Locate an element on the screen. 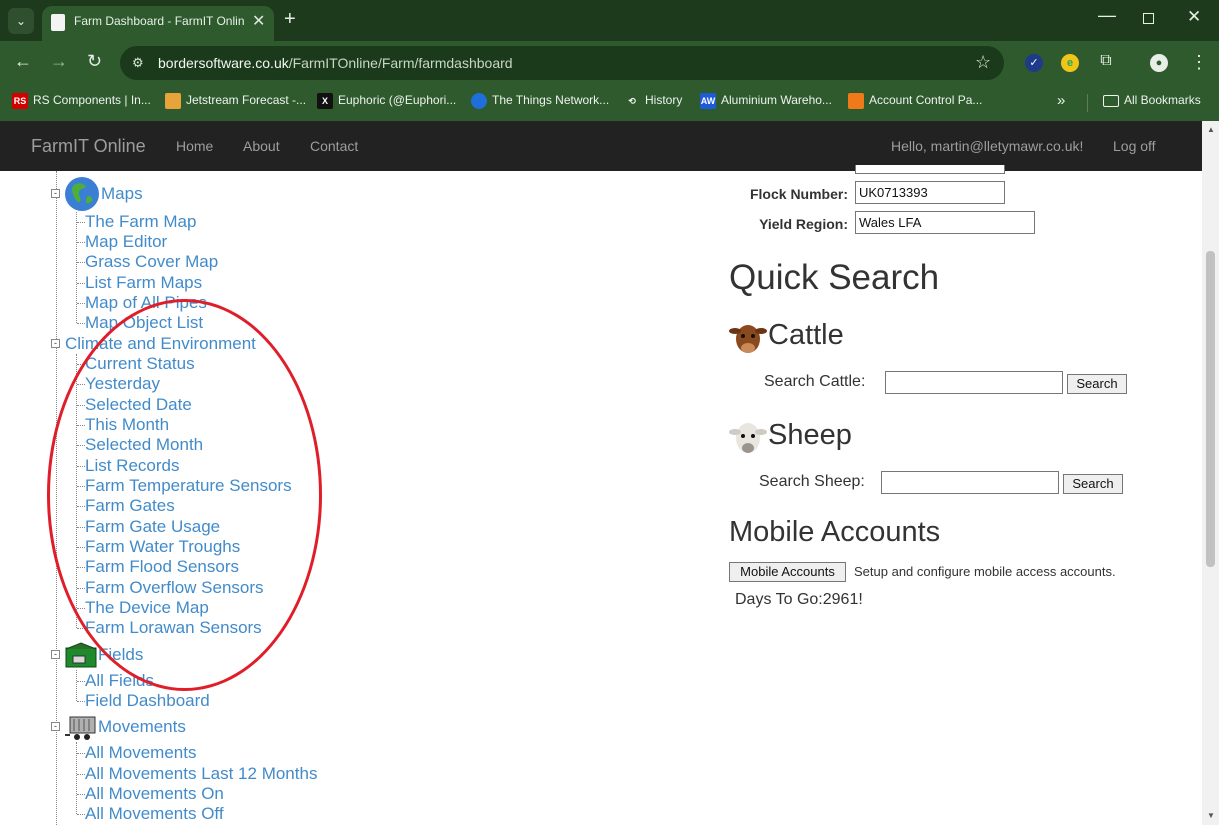 This screenshot has width=1219, height=825. tree-item-all-movements-on: All Movements On is located at coordinates (154, 794).